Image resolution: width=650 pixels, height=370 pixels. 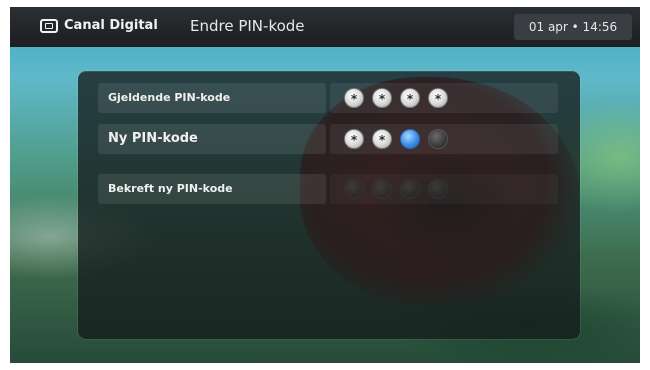 What do you see at coordinates (212, 139) in the screenshot?
I see `row-label-box: Ny PIN-kode` at bounding box center [212, 139].